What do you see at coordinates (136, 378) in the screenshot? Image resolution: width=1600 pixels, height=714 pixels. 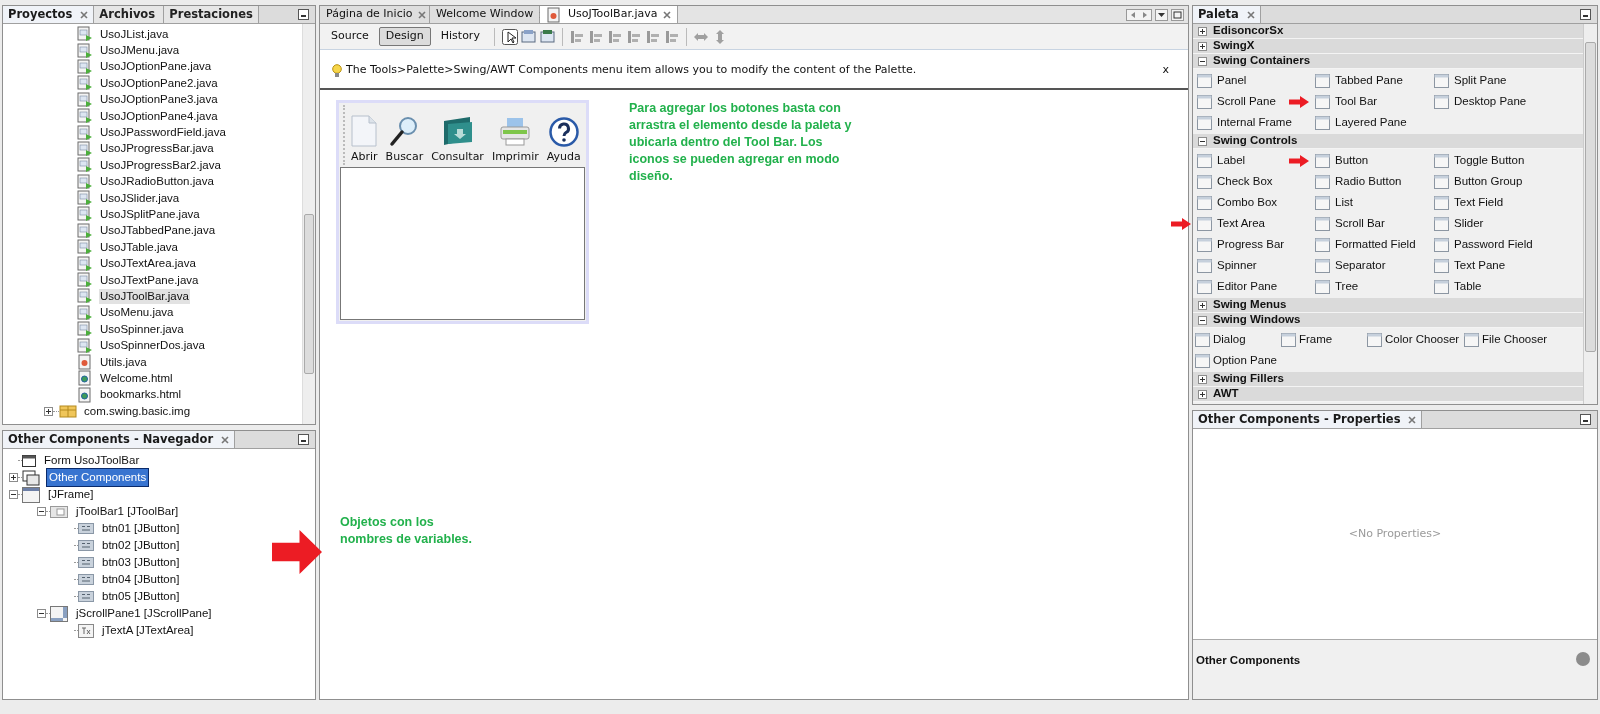 I see `file-node: Welcome.html` at bounding box center [136, 378].